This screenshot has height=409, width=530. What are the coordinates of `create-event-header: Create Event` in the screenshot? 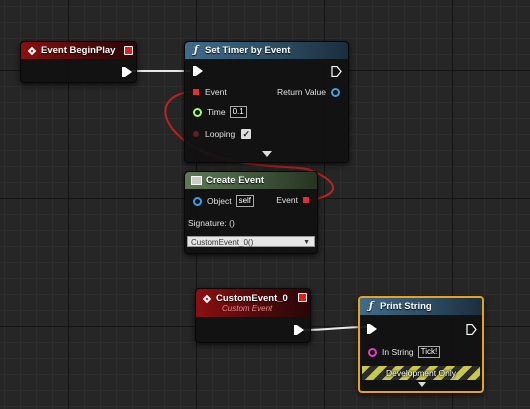 It's located at (251, 180).